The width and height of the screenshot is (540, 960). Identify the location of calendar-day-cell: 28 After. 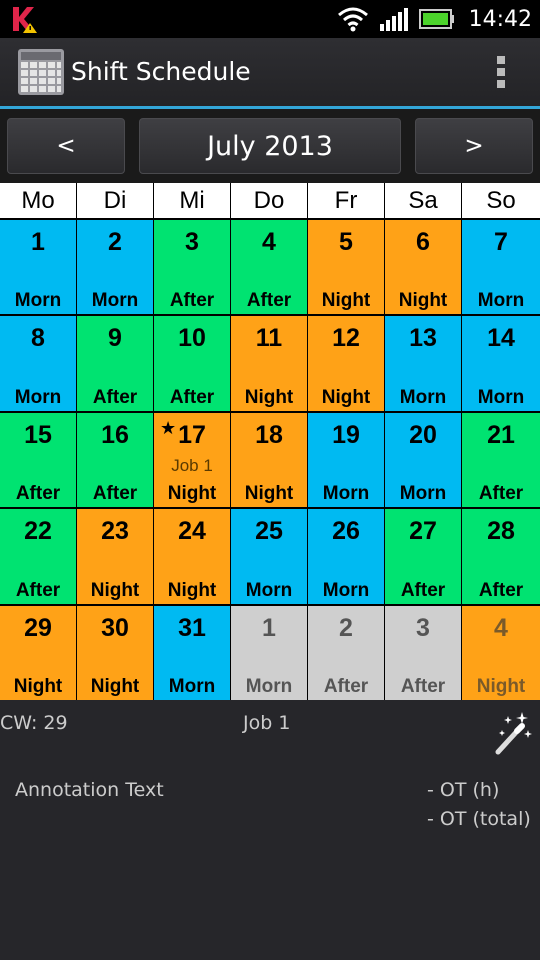
(501, 556).